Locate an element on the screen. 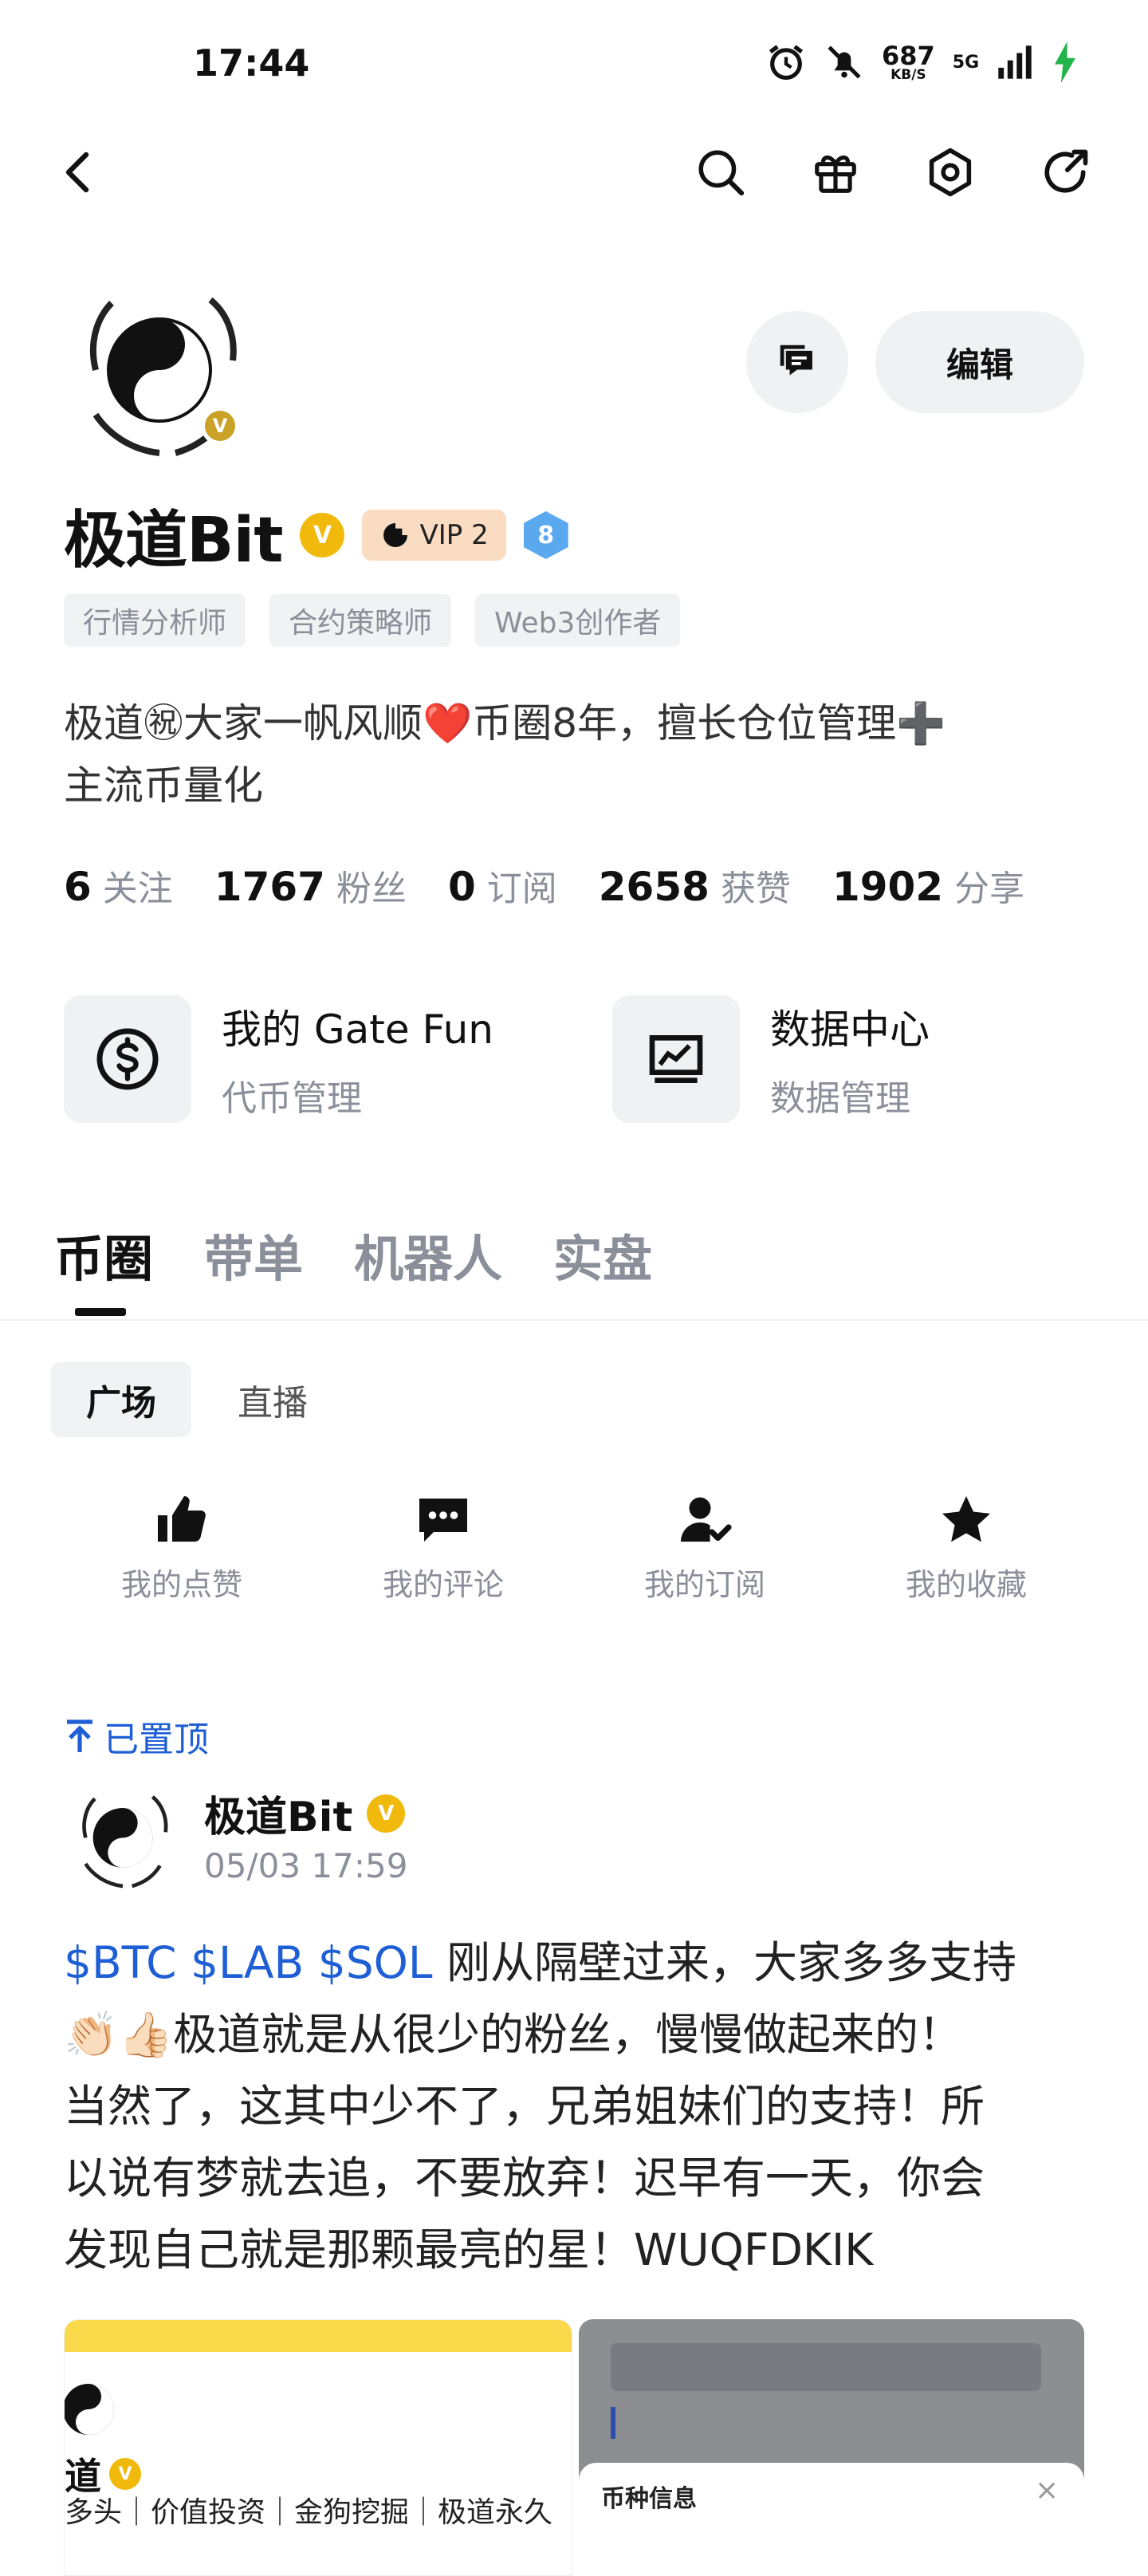 Image resolution: width=1148 pixels, height=2576 pixels. name-row: 极道Bit V VIP 2 8 is located at coordinates (316, 535).